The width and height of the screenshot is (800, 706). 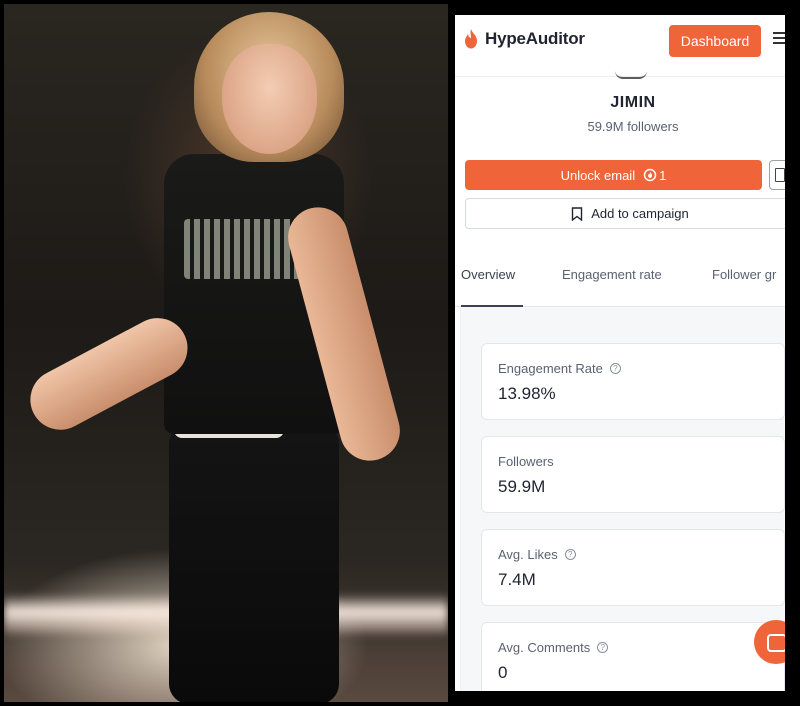 What do you see at coordinates (633, 102) in the screenshot?
I see `profile-name: JIMIN` at bounding box center [633, 102].